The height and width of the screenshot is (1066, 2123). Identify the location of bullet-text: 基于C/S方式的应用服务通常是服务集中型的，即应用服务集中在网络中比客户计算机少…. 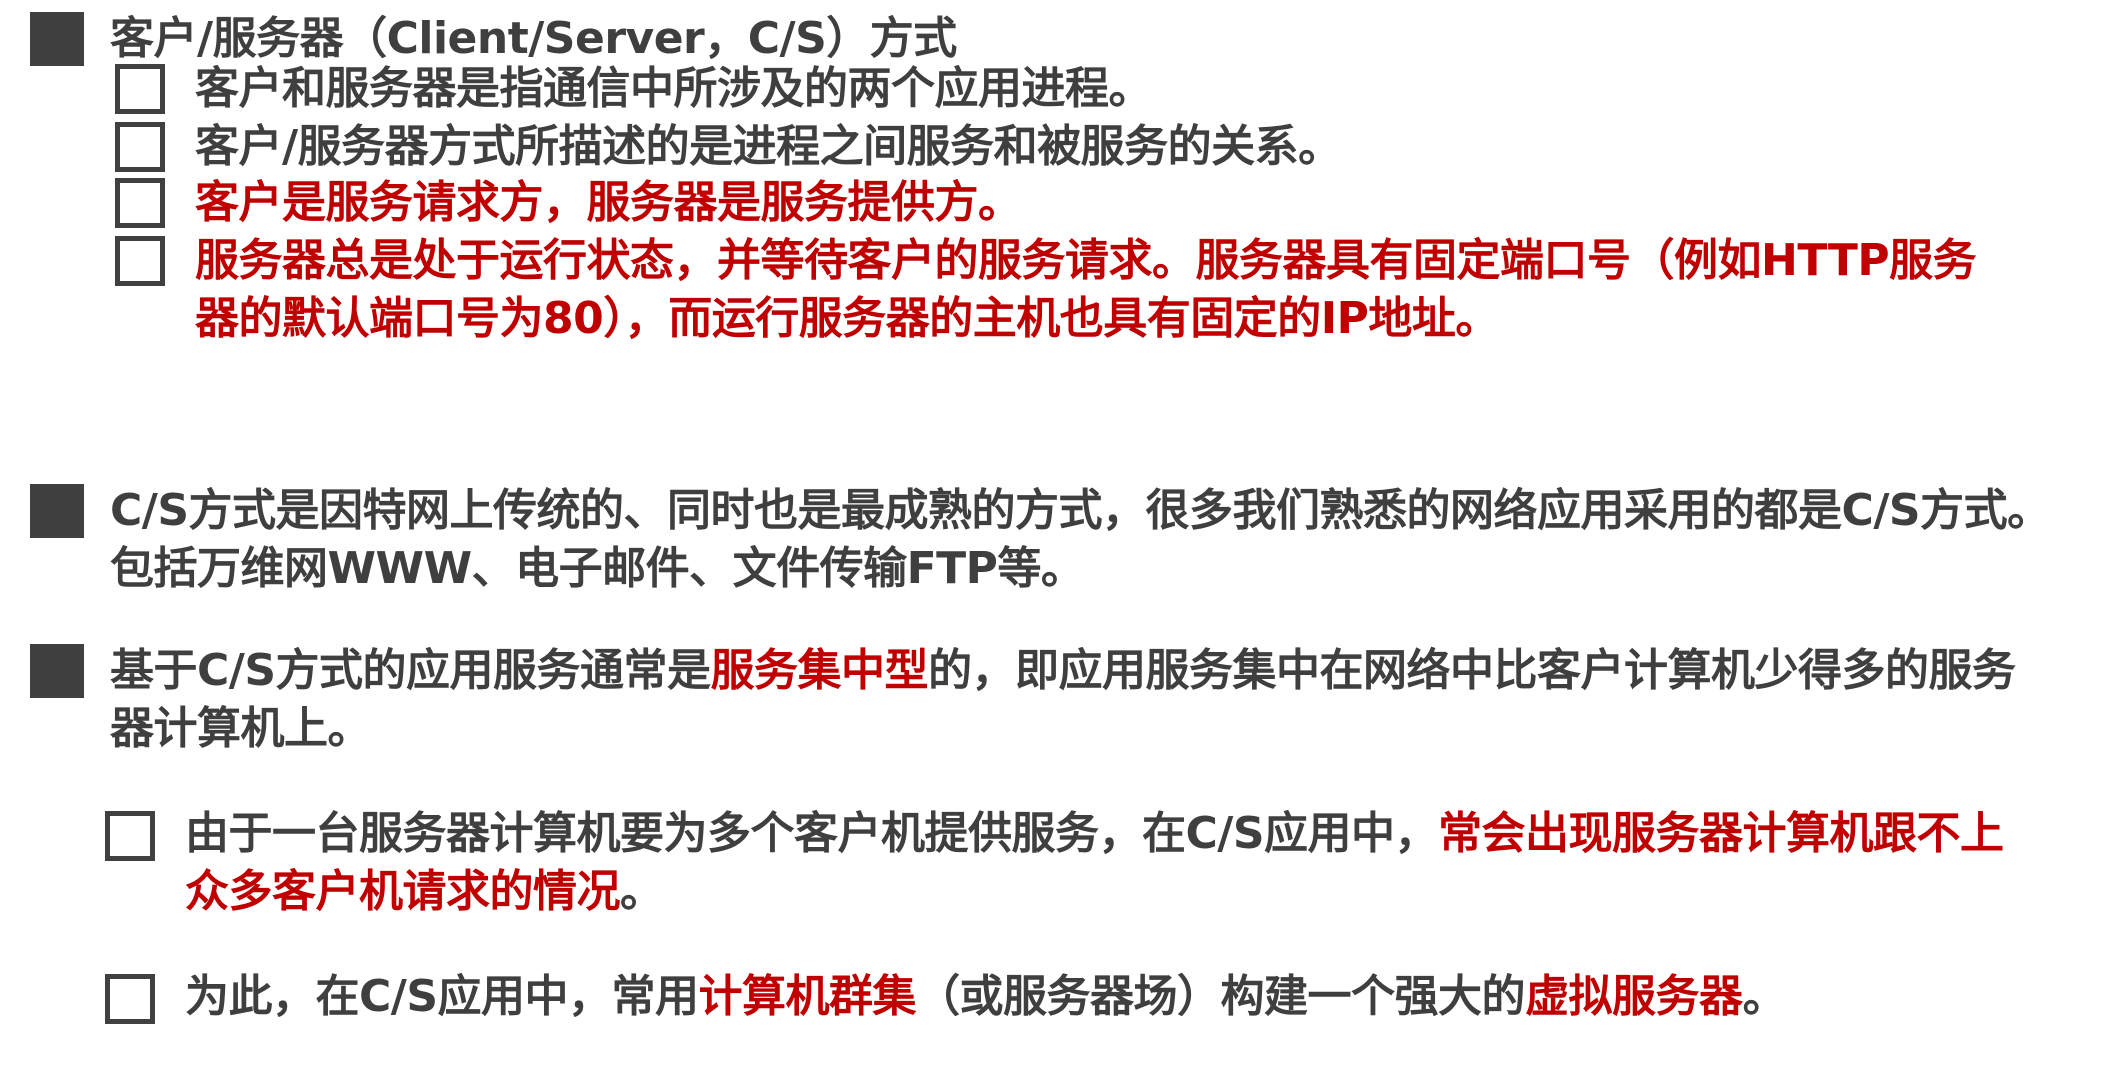
(1110, 671).